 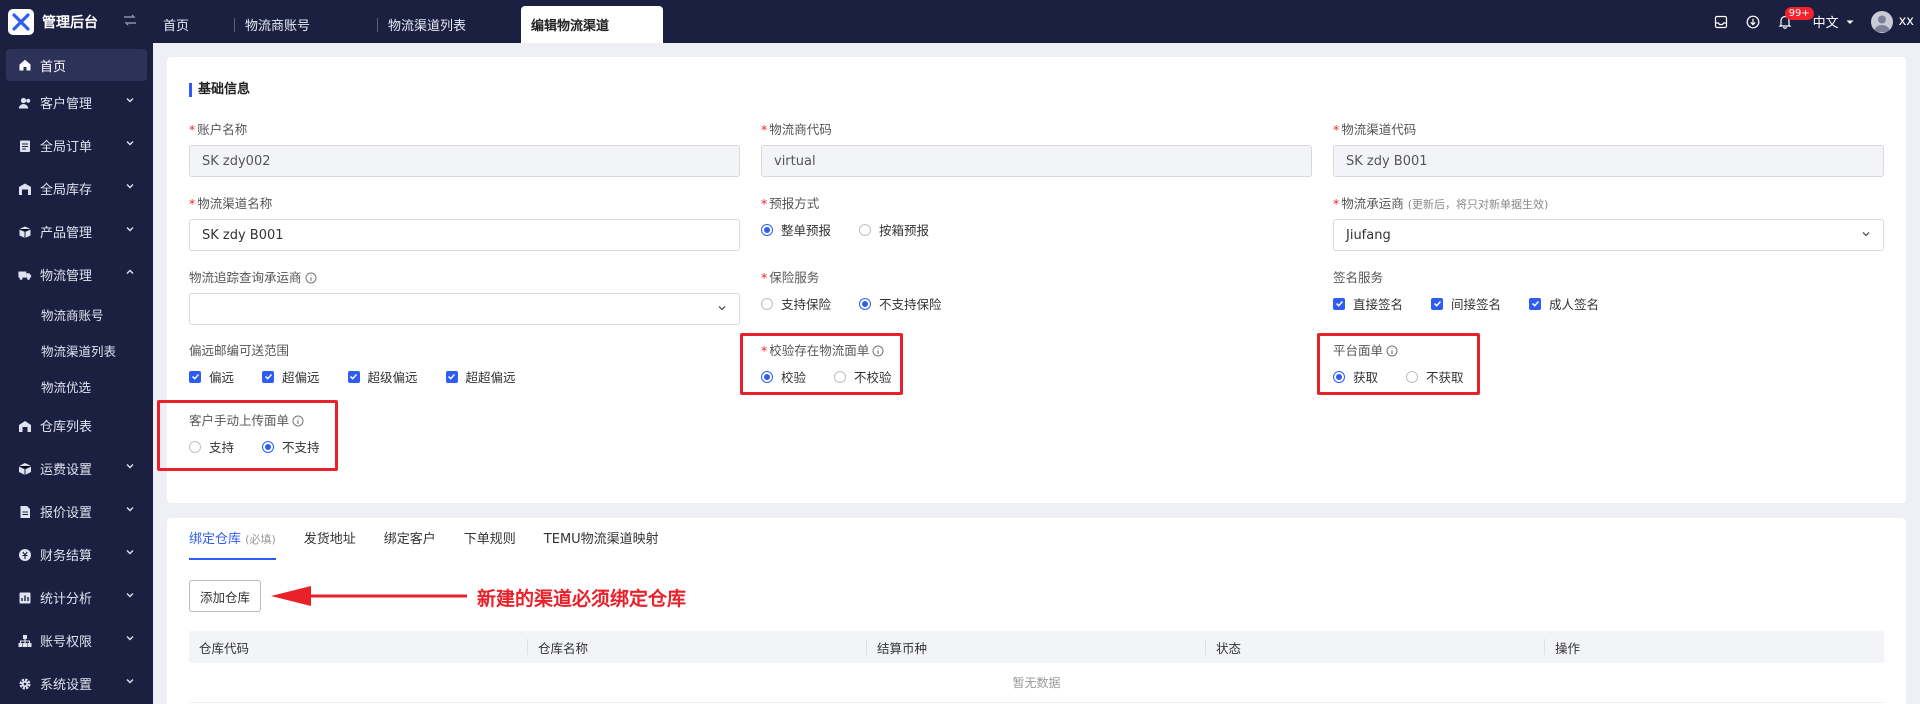 I want to click on radio-verify-no: 不校验, so click(x=863, y=376).